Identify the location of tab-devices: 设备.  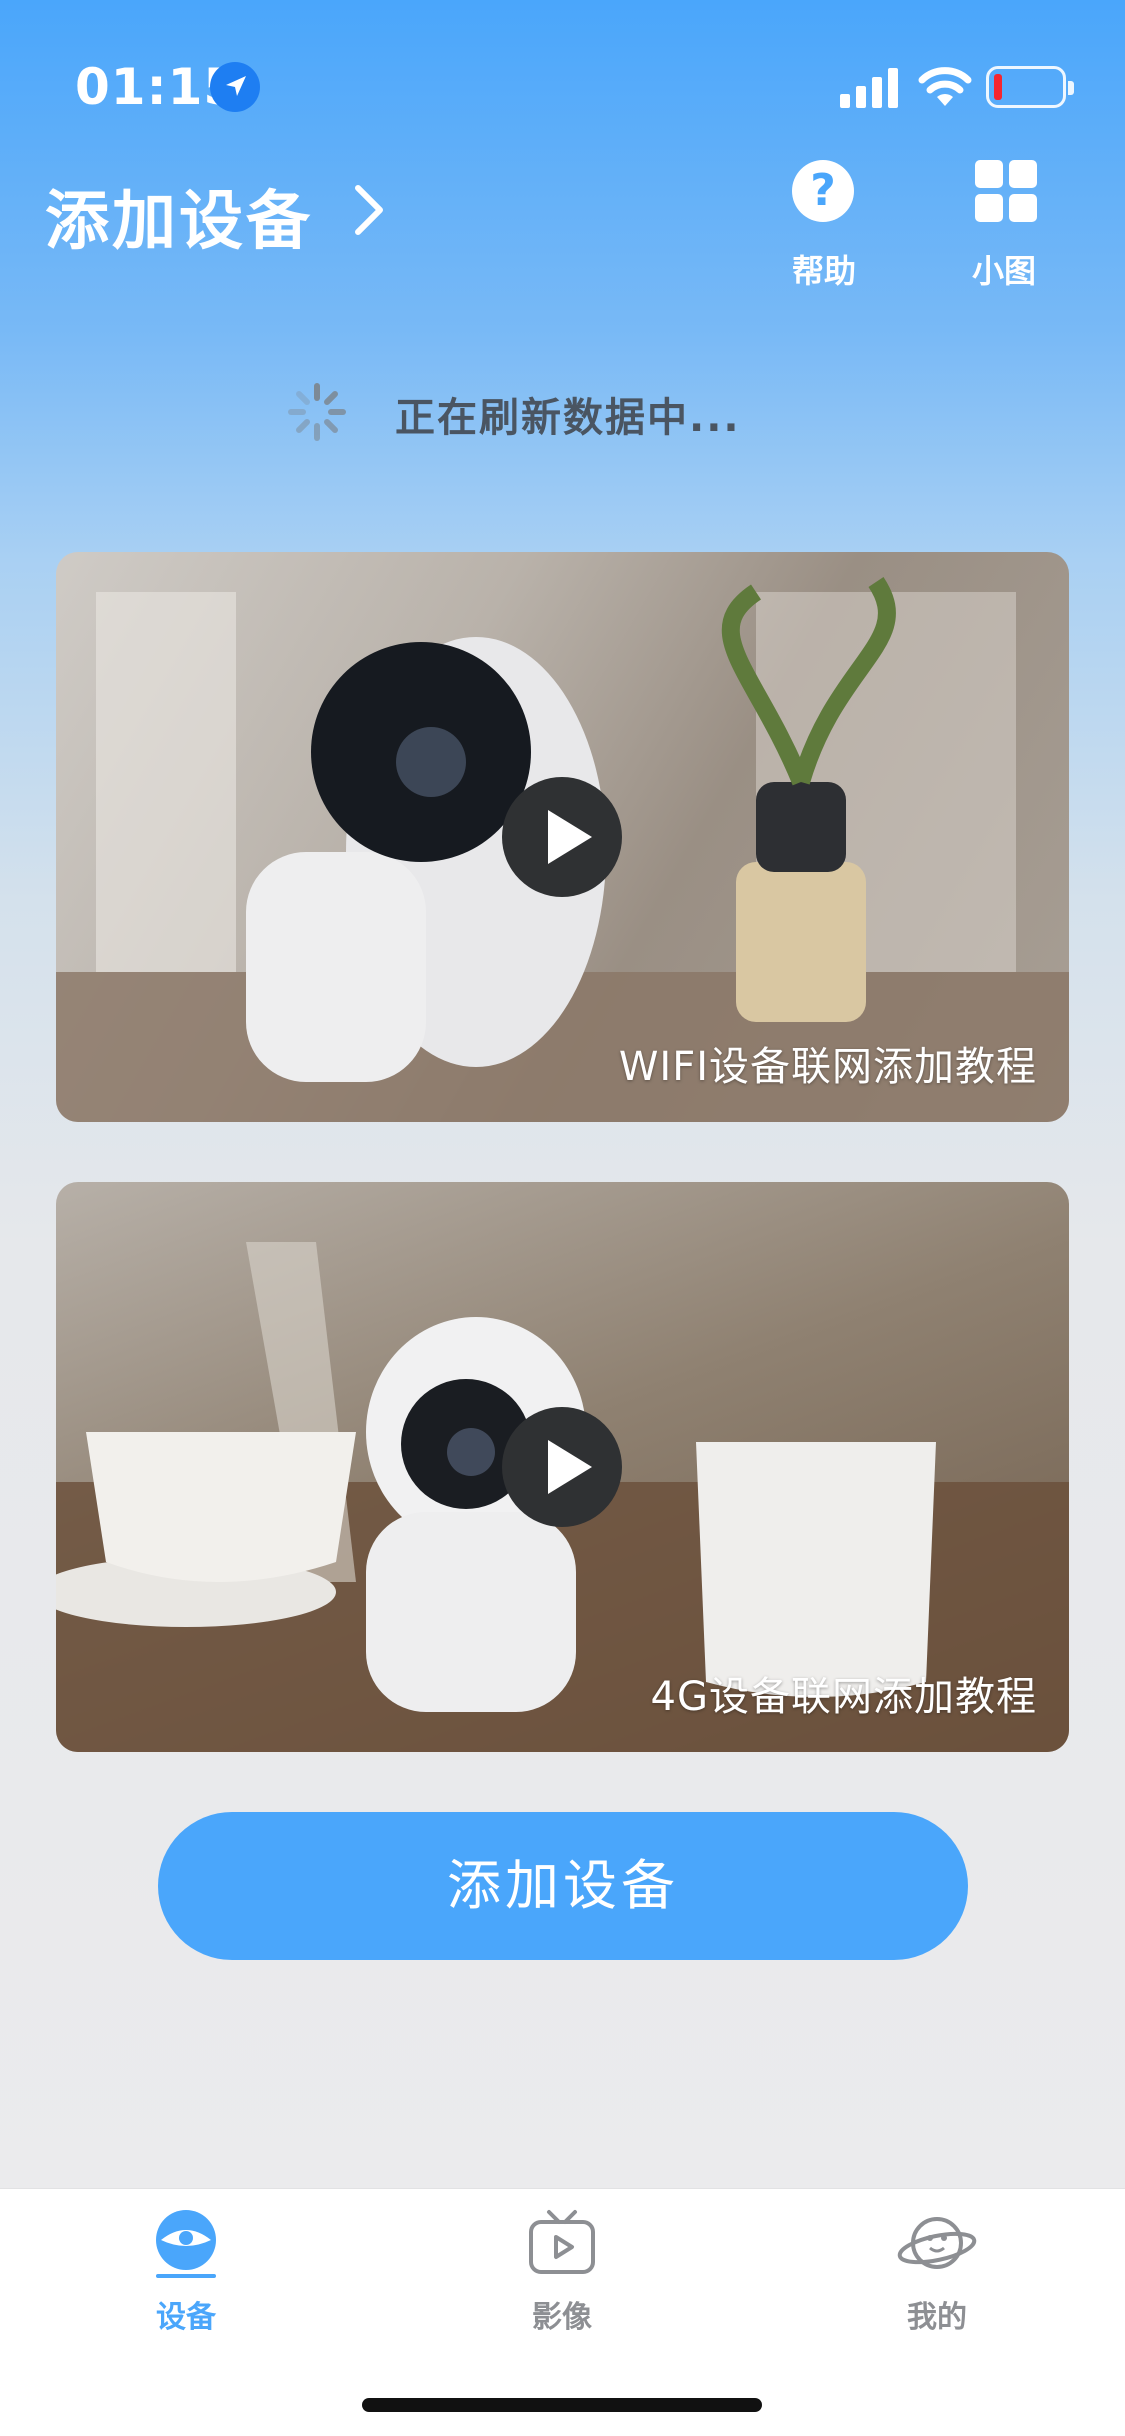
(186, 2272).